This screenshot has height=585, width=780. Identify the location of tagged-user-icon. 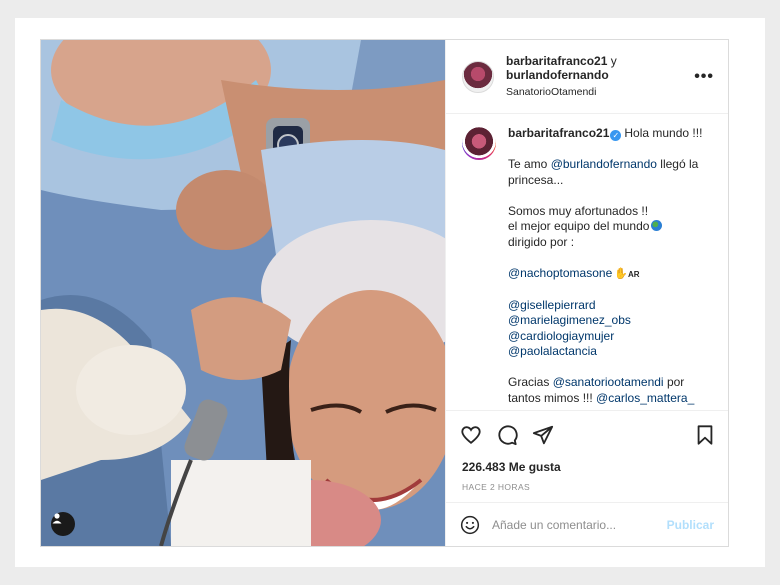
(63, 524).